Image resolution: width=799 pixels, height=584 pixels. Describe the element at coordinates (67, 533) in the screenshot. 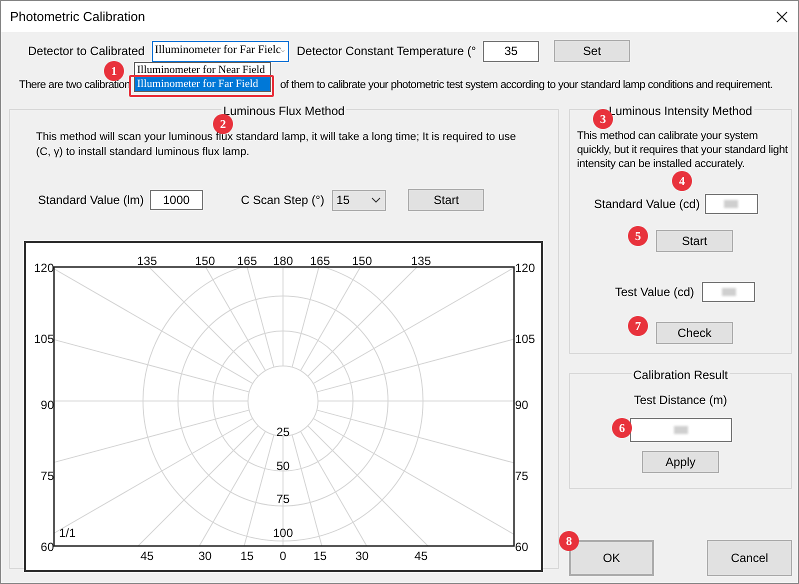

I see `axis-label: 1/1` at that location.